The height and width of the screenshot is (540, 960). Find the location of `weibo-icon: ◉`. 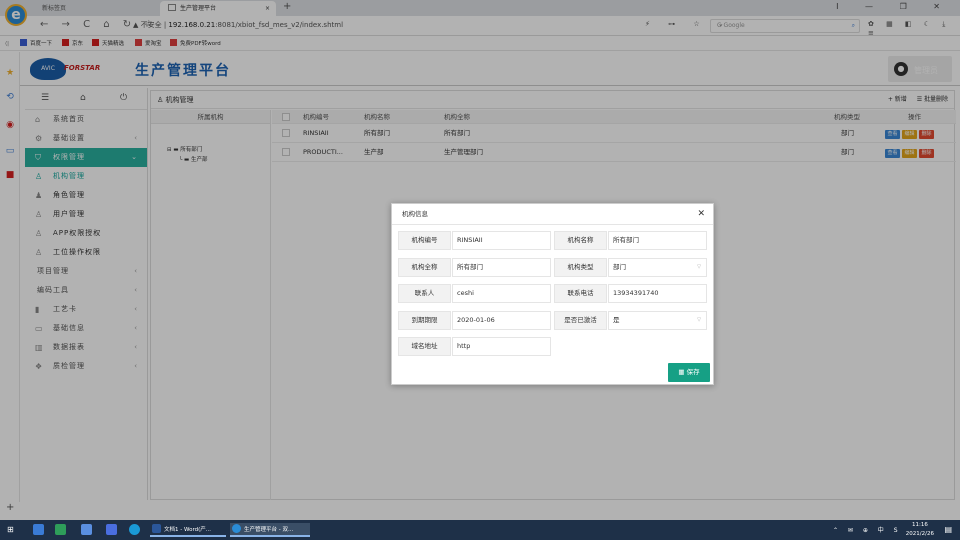

weibo-icon: ◉ is located at coordinates (10, 125).